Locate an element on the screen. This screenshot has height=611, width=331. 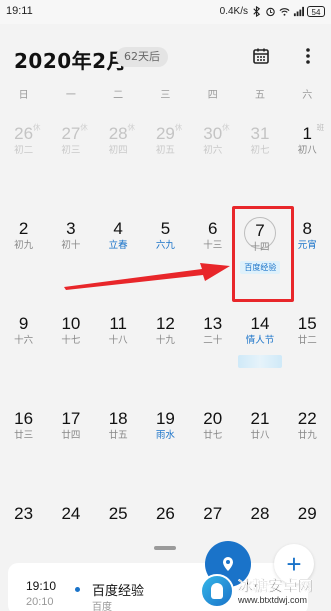
calendar-day-cell: 9 十六 is located at coordinates (23, 359).